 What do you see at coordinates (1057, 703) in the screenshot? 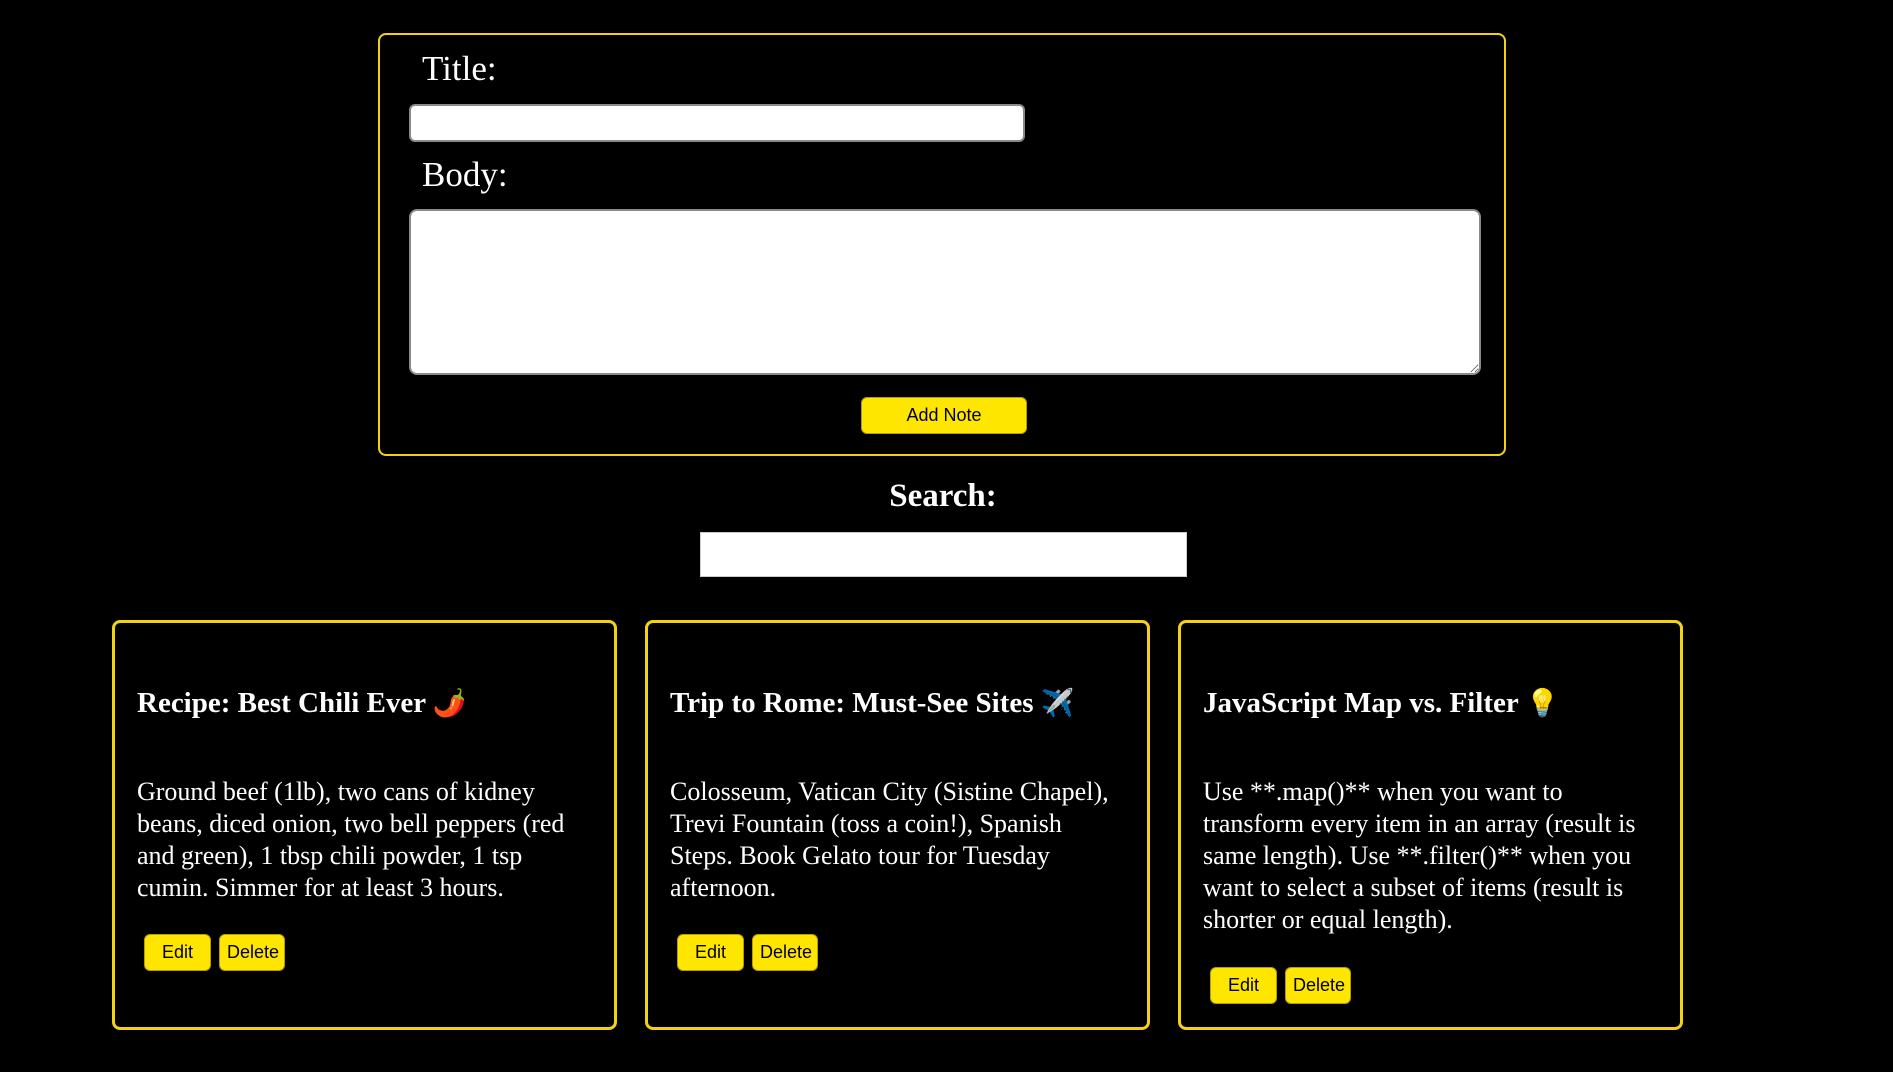
I see `airplane-icon: ✈️` at bounding box center [1057, 703].